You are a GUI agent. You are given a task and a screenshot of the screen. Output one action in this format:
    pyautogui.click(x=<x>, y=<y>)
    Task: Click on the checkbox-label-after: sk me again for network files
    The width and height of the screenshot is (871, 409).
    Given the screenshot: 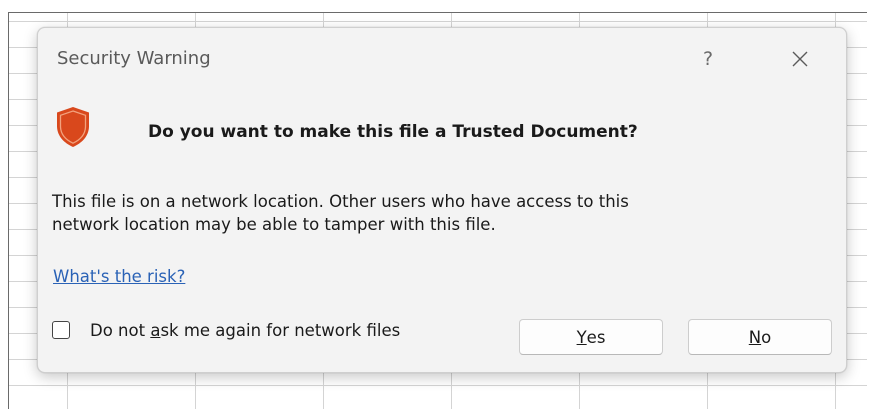 What is the action you would take?
    pyautogui.click(x=280, y=330)
    